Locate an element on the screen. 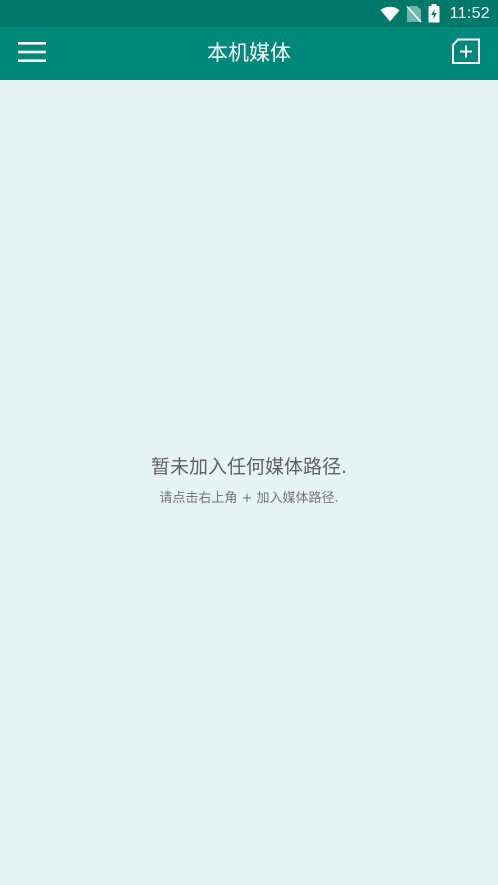  status-bar: 11:52 is located at coordinates (249, 13).